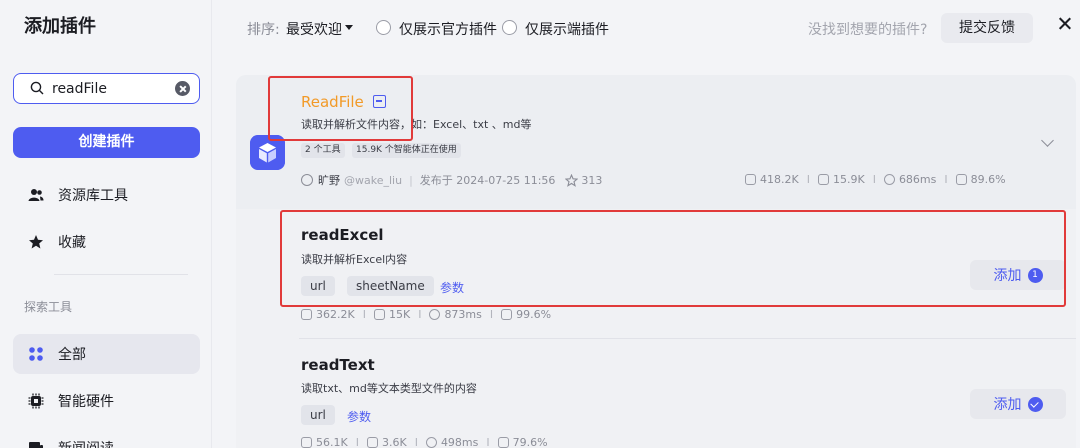 The height and width of the screenshot is (448, 1080). What do you see at coordinates (1065, 24) in the screenshot?
I see `close-icon` at bounding box center [1065, 24].